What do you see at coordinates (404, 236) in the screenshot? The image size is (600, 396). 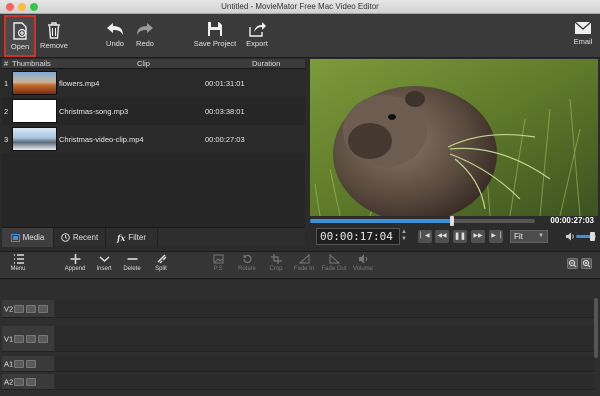 I see `timecode-stepper: ▲ ▼` at bounding box center [404, 236].